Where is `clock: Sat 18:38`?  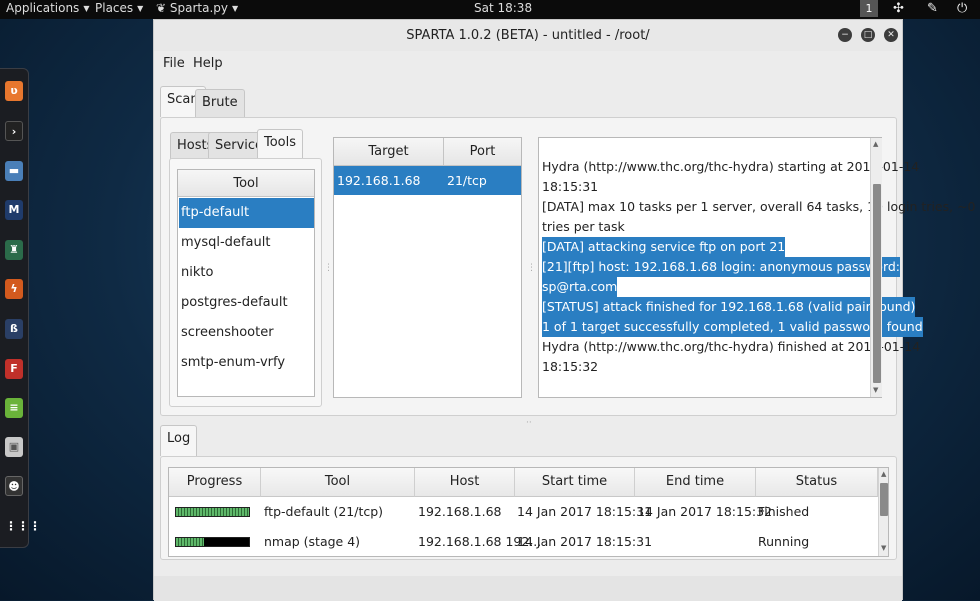
clock: Sat 18:38 is located at coordinates (503, 8).